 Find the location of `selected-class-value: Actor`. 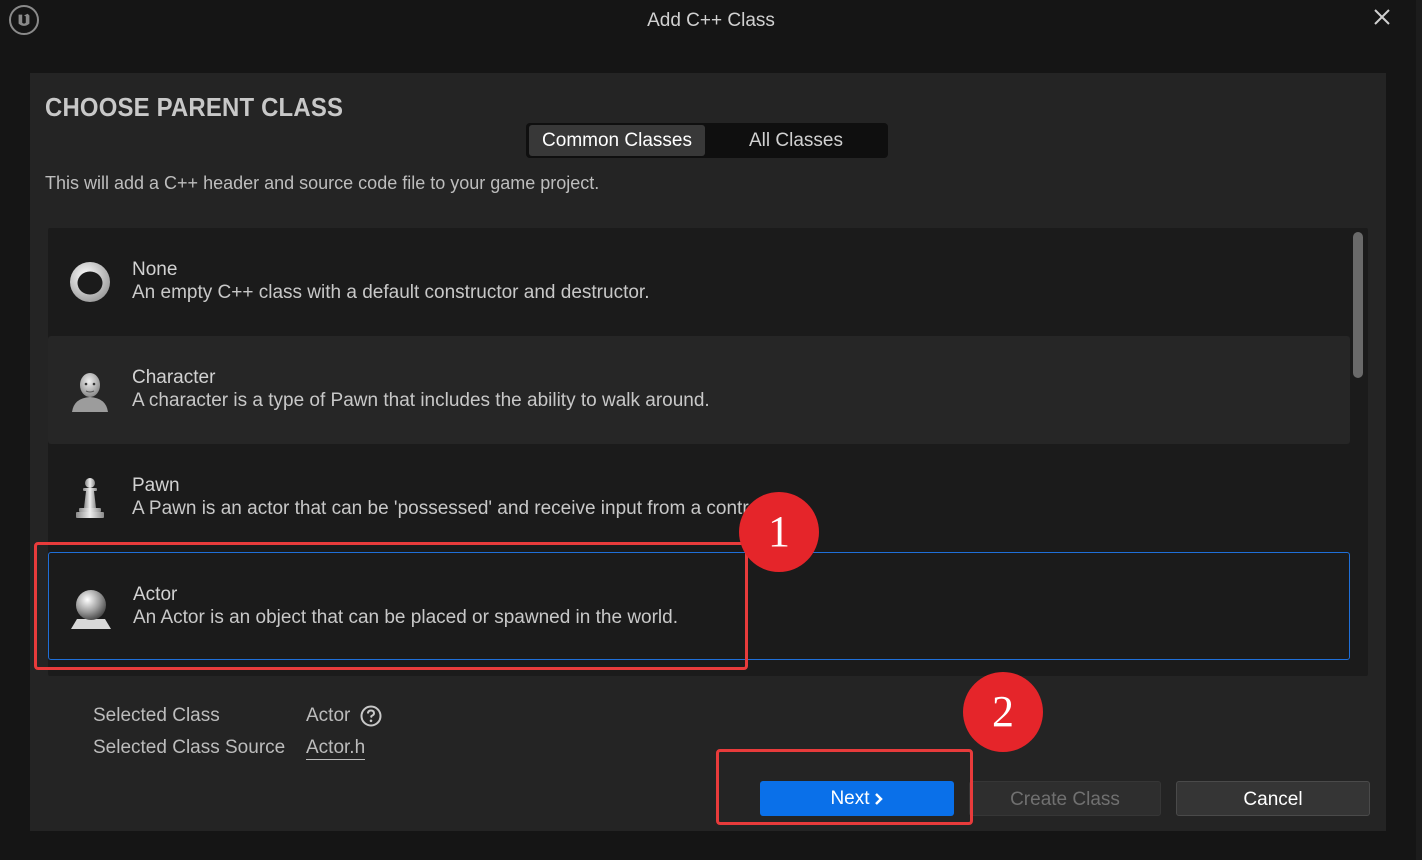

selected-class-value: Actor is located at coordinates (328, 715).